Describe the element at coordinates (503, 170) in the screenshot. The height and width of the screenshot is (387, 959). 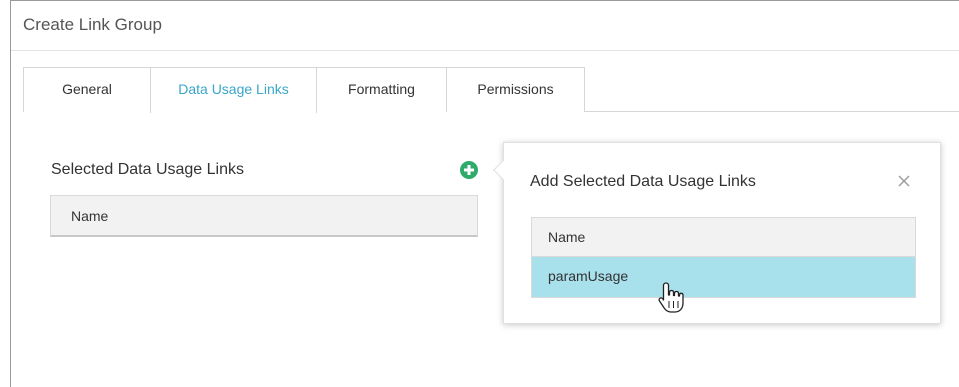
I see `popover-arrow` at that location.